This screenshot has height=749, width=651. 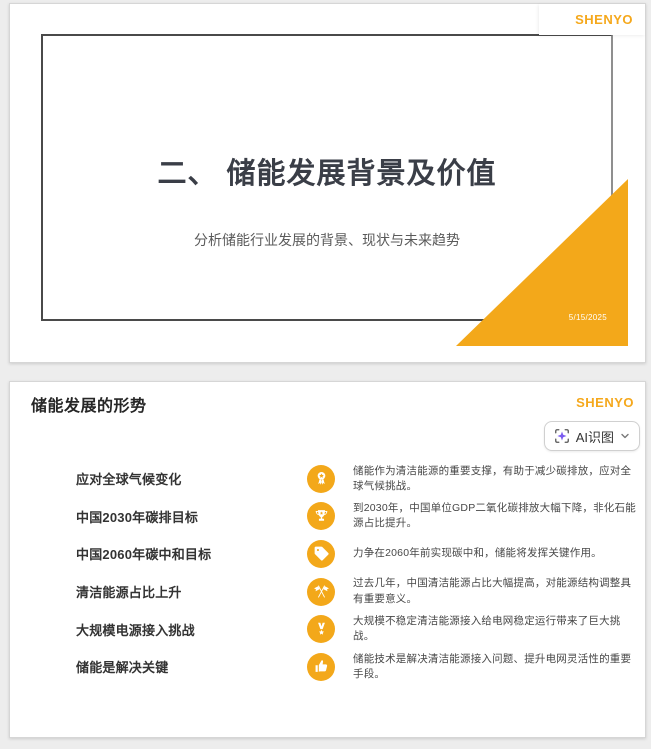 What do you see at coordinates (321, 666) in the screenshot?
I see `thumbs-up-icon` at bounding box center [321, 666].